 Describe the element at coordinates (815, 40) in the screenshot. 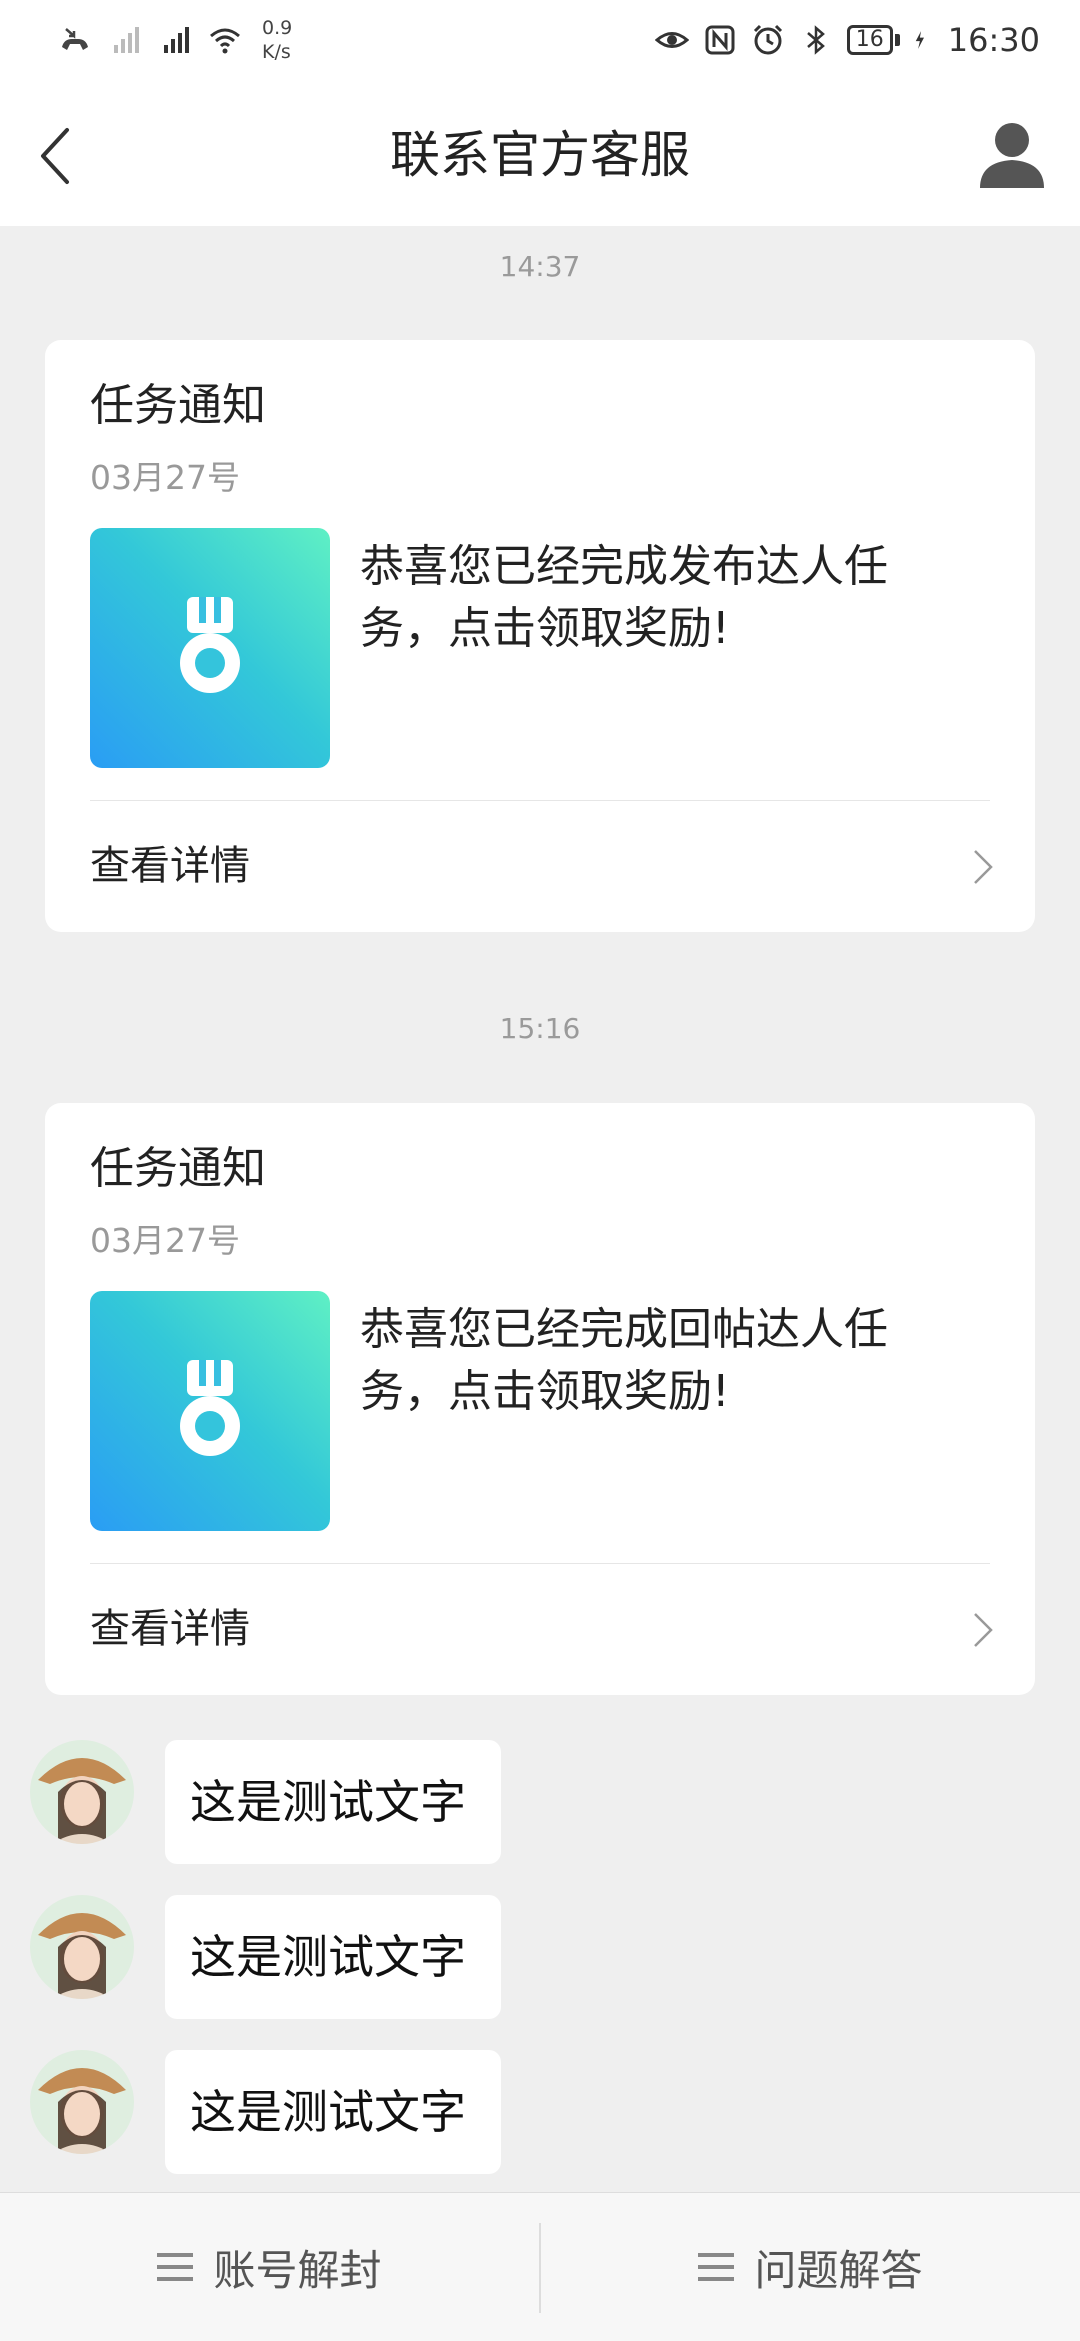

I see `bluetooth-icon` at that location.